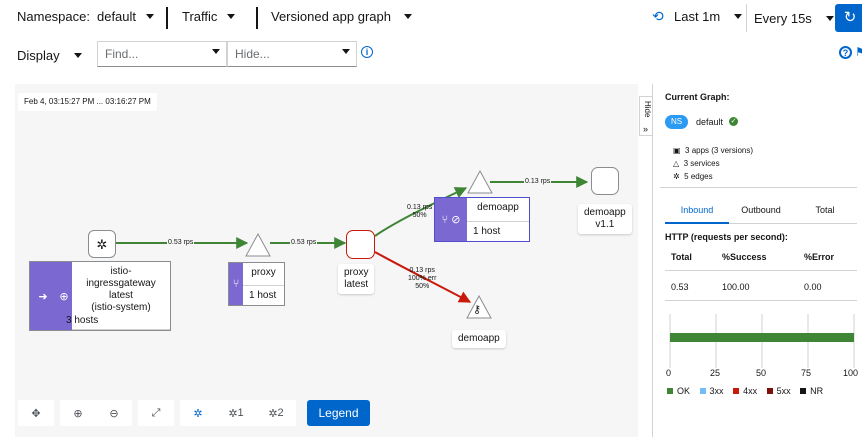  Describe the element at coordinates (646, 129) in the screenshot. I see `double-chevron-right-icon: »` at that location.